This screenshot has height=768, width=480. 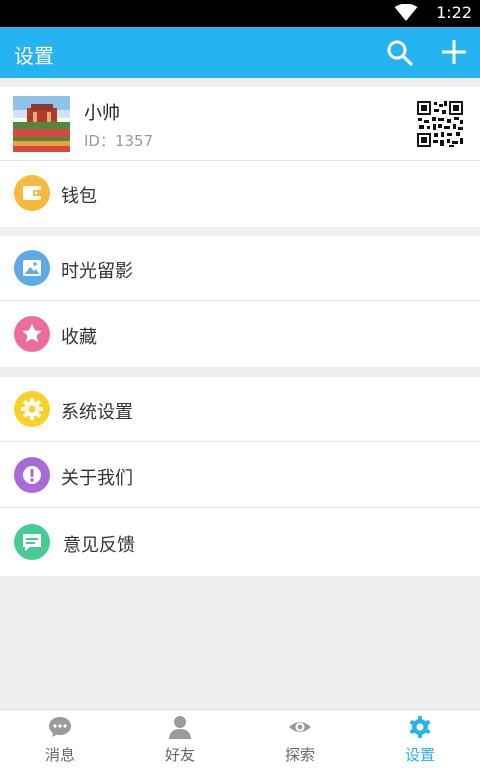 What do you see at coordinates (420, 727) in the screenshot?
I see `gear-icon` at bounding box center [420, 727].